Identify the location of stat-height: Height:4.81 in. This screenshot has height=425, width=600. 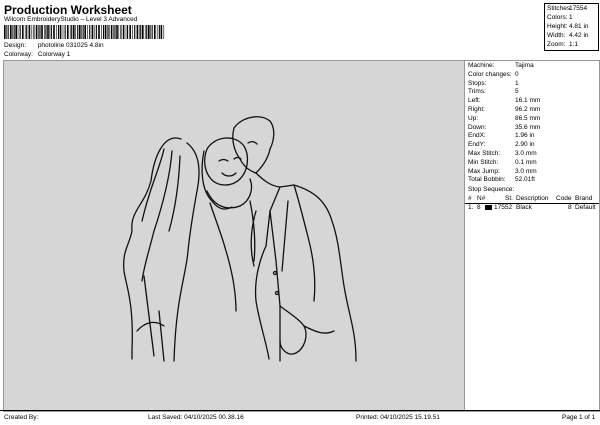
(572, 26).